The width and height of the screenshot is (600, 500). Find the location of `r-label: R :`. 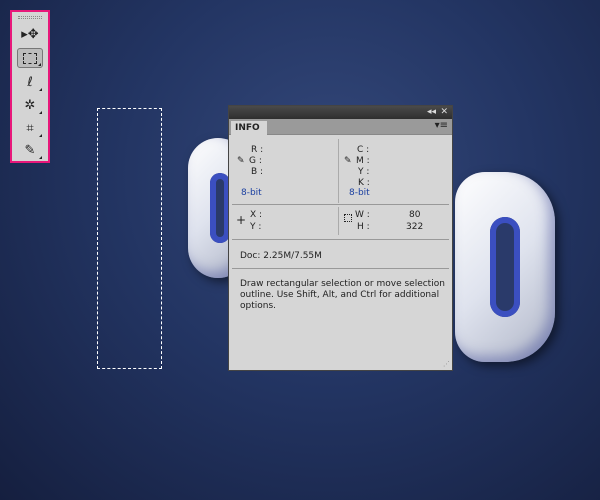

r-label: R : is located at coordinates (257, 150).